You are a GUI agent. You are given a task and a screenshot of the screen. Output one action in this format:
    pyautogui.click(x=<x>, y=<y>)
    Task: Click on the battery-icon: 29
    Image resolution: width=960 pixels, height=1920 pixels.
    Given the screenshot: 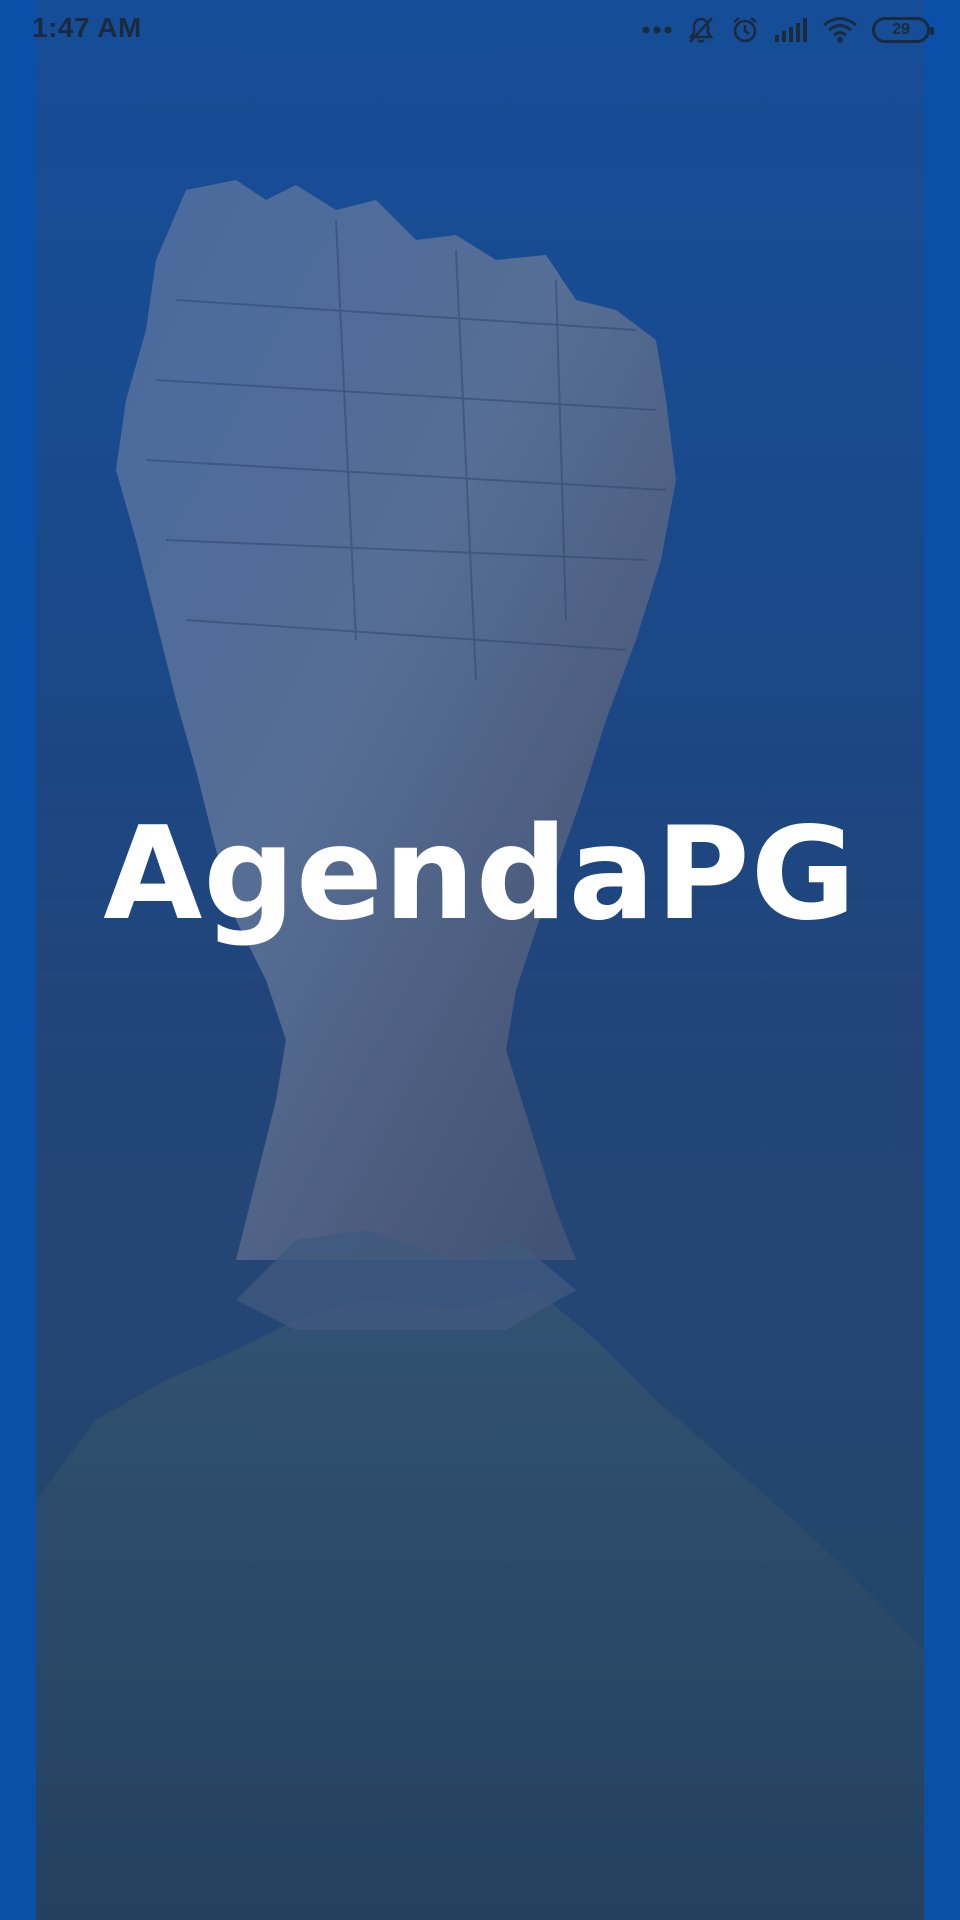 What is the action you would take?
    pyautogui.click(x=903, y=30)
    